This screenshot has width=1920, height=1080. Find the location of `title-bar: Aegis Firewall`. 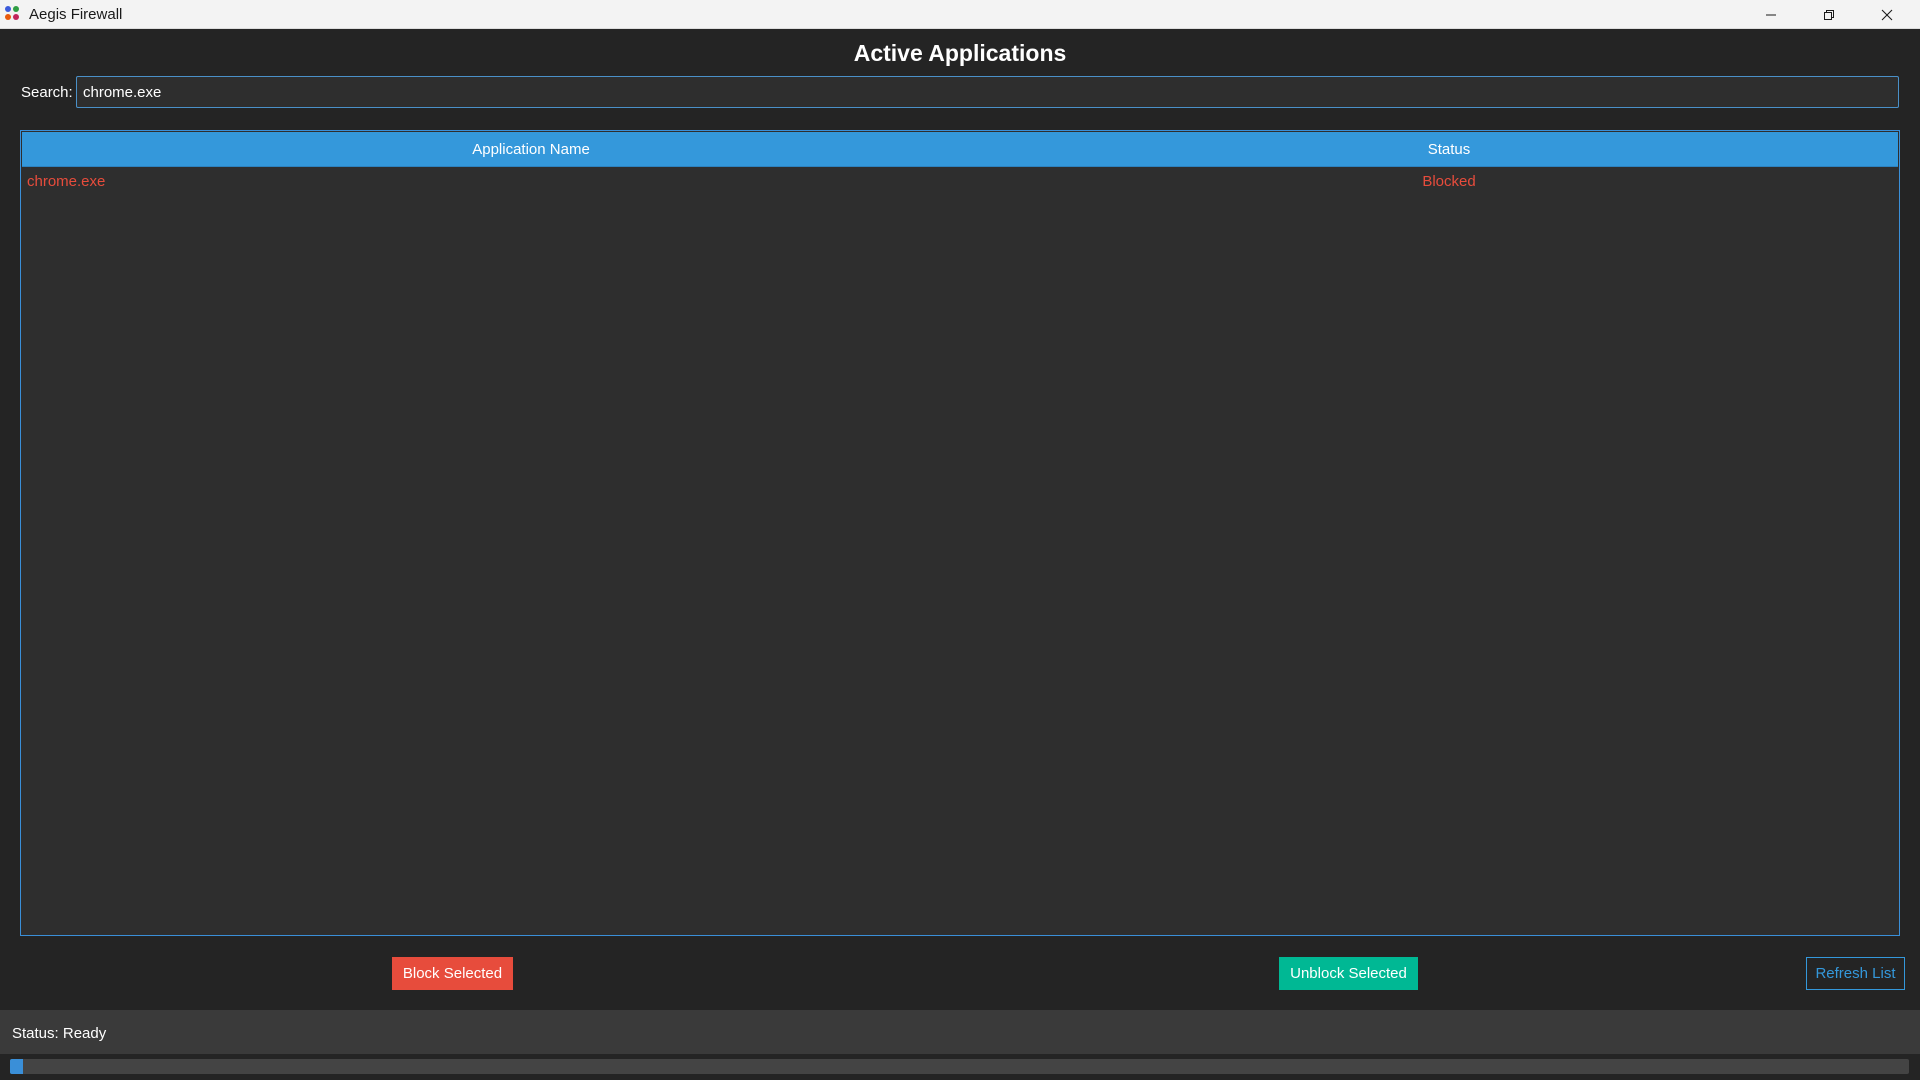

title-bar: Aegis Firewall is located at coordinates (960, 14).